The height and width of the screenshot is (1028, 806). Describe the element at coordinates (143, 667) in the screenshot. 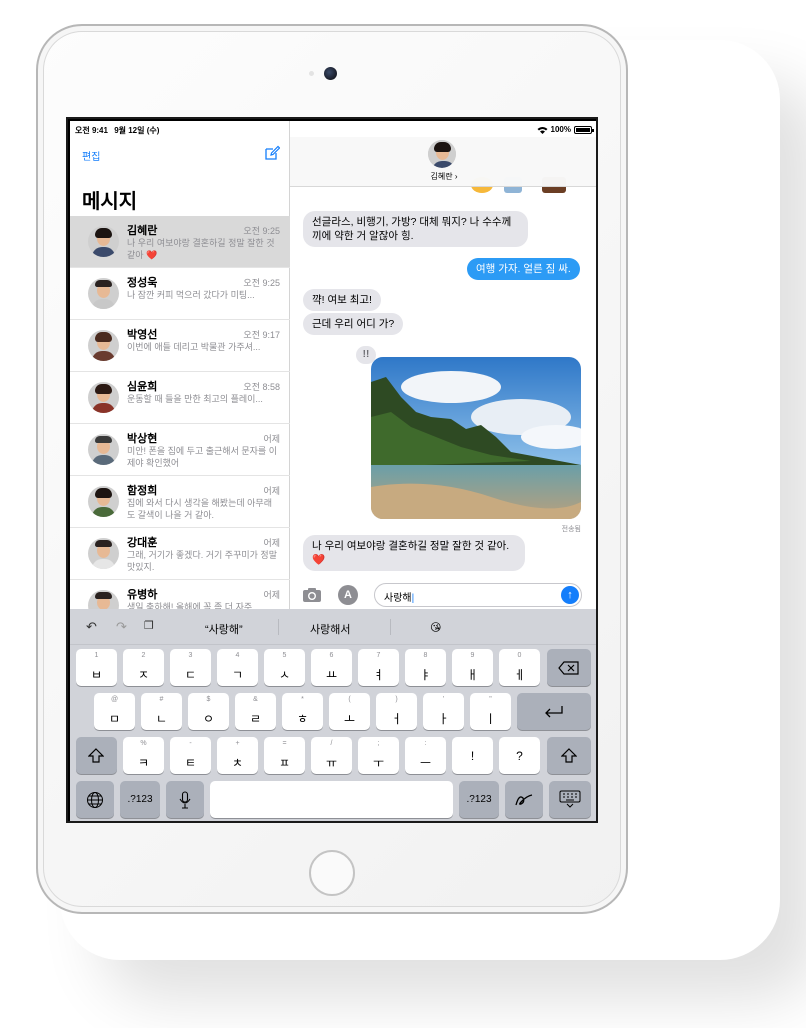

I see `key: 2ㅈ` at that location.